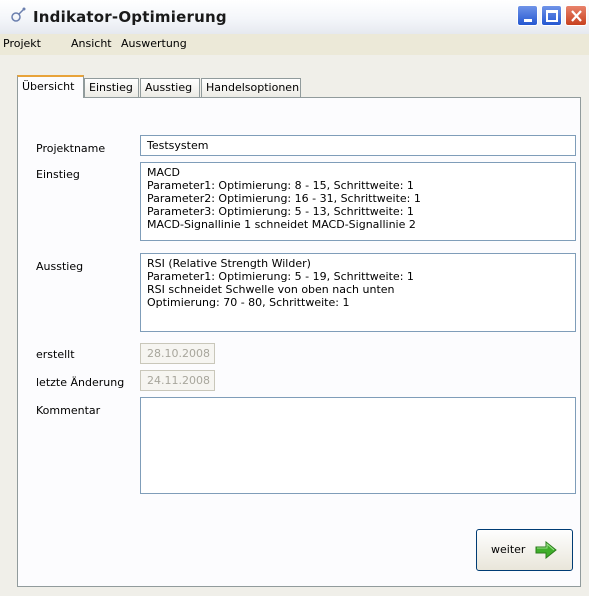 This screenshot has width=589, height=596. What do you see at coordinates (154, 43) in the screenshot?
I see `menu-auswertung: Auswertung` at bounding box center [154, 43].